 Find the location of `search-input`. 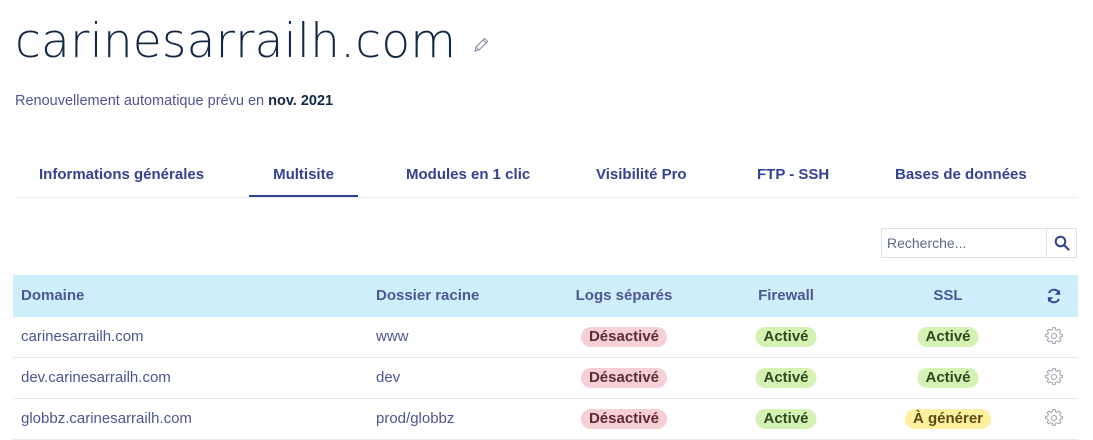

search-input is located at coordinates (964, 243).